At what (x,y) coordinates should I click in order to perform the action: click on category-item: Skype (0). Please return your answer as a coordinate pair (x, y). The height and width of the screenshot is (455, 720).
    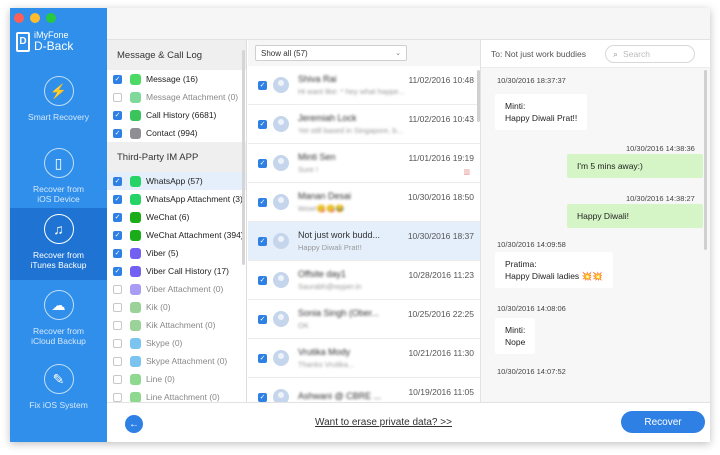
    Looking at the image, I should click on (176, 343).